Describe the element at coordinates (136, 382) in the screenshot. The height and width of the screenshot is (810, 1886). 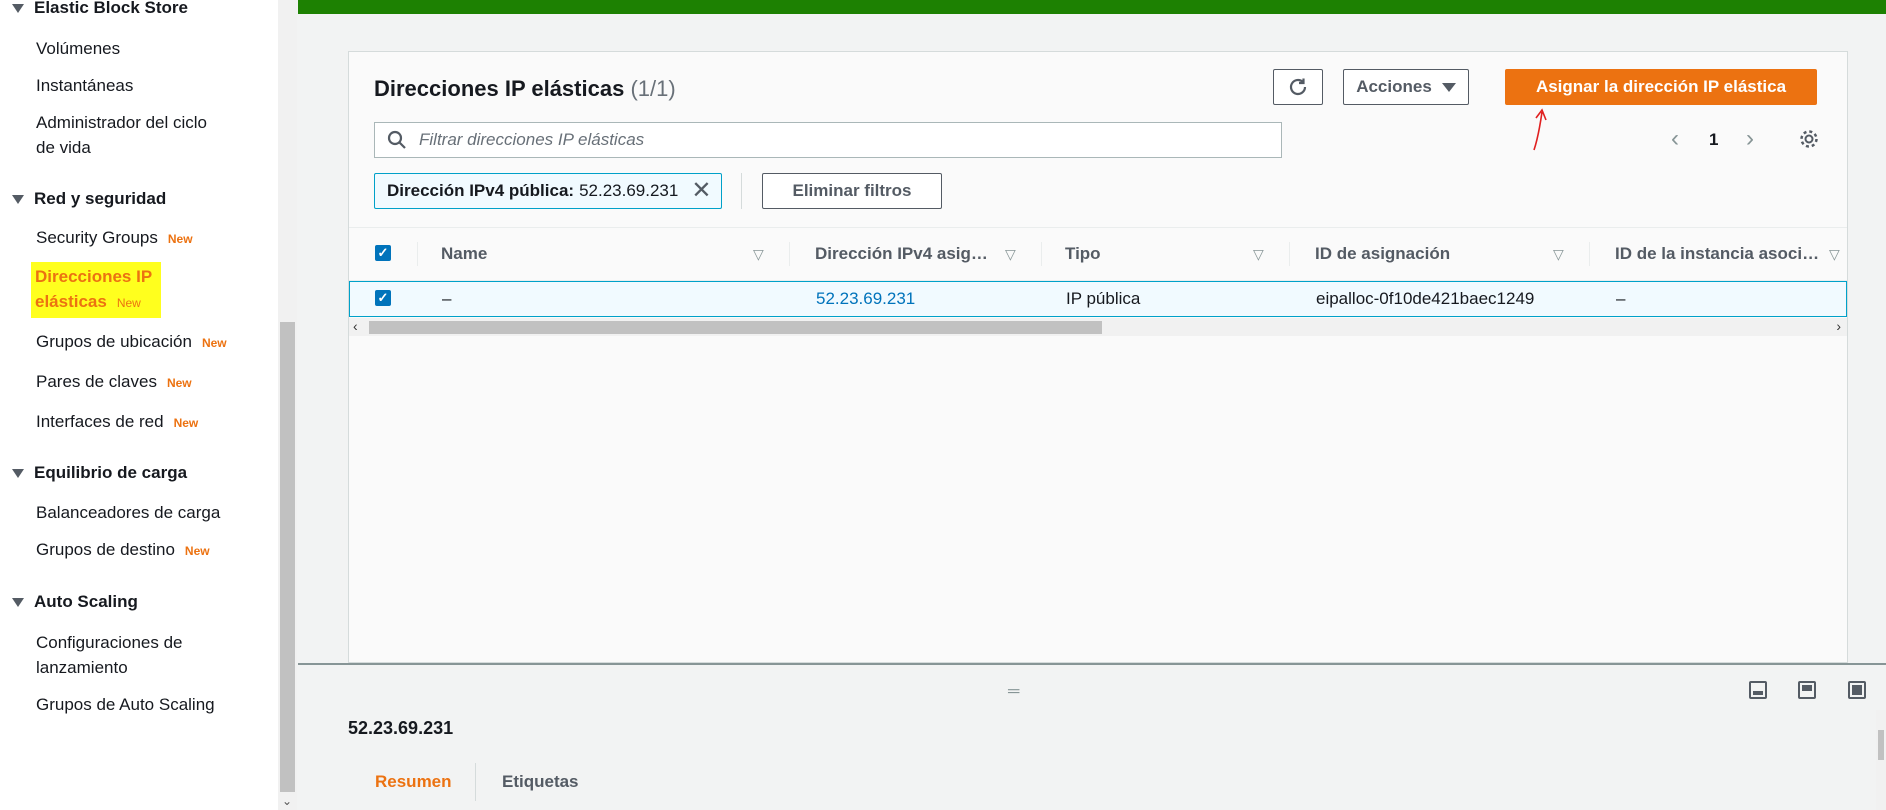
I see `sidebar-item-key-pairs: Pares de claves New` at that location.